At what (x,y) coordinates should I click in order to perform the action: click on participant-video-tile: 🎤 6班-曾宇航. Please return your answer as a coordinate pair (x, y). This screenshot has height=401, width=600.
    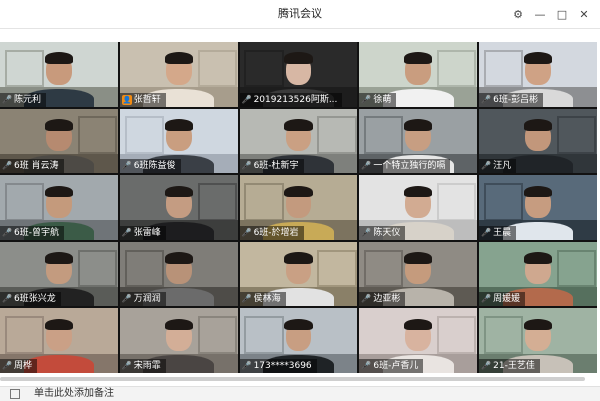
    Looking at the image, I should click on (59, 207).